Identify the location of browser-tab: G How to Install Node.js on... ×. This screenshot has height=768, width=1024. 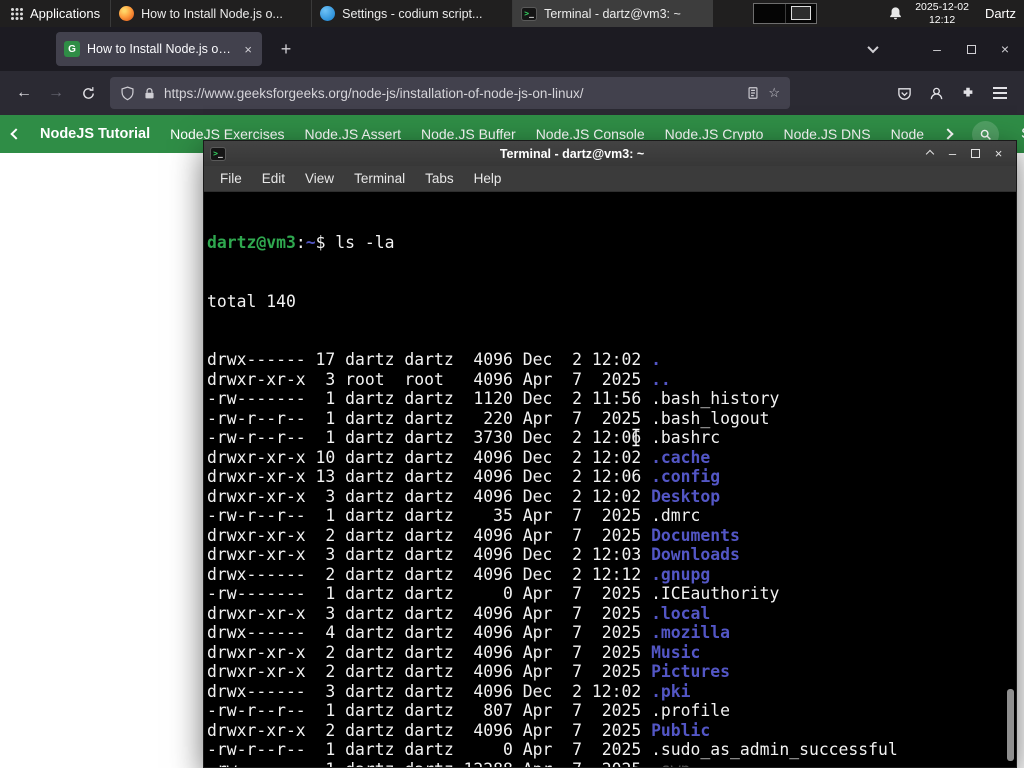
(159, 49).